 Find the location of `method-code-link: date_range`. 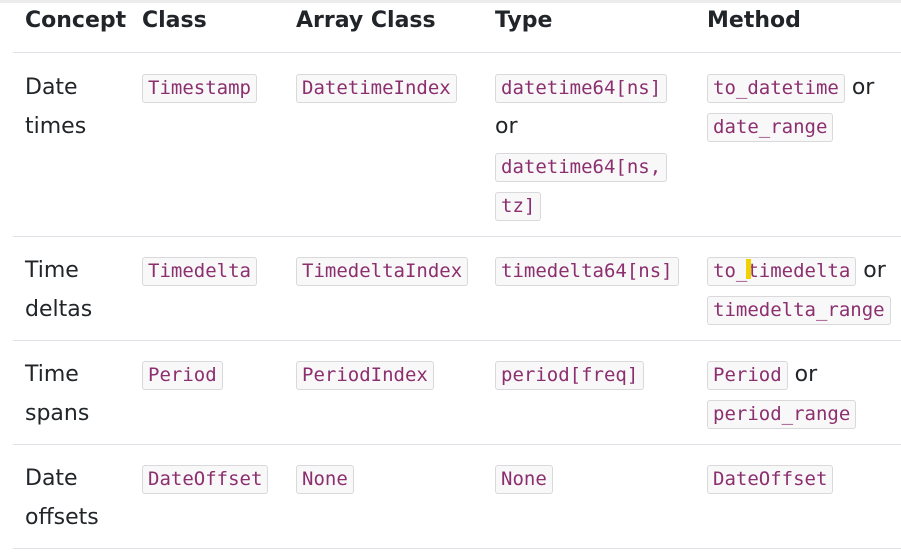

method-code-link: date_range is located at coordinates (770, 127).